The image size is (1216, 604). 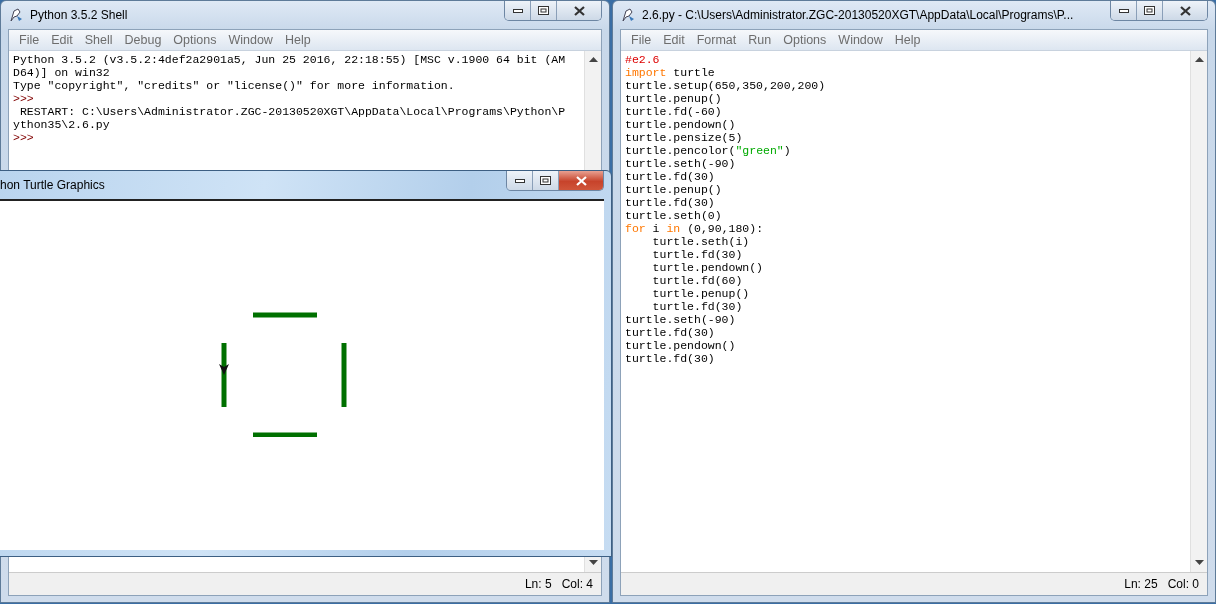 I want to click on code-line: turtle.fd(60), so click(x=697, y=280).